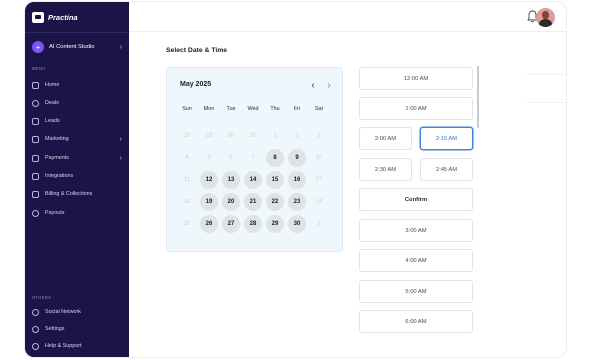  What do you see at coordinates (297, 224) in the screenshot?
I see `calendar-day-available: 30` at bounding box center [297, 224].